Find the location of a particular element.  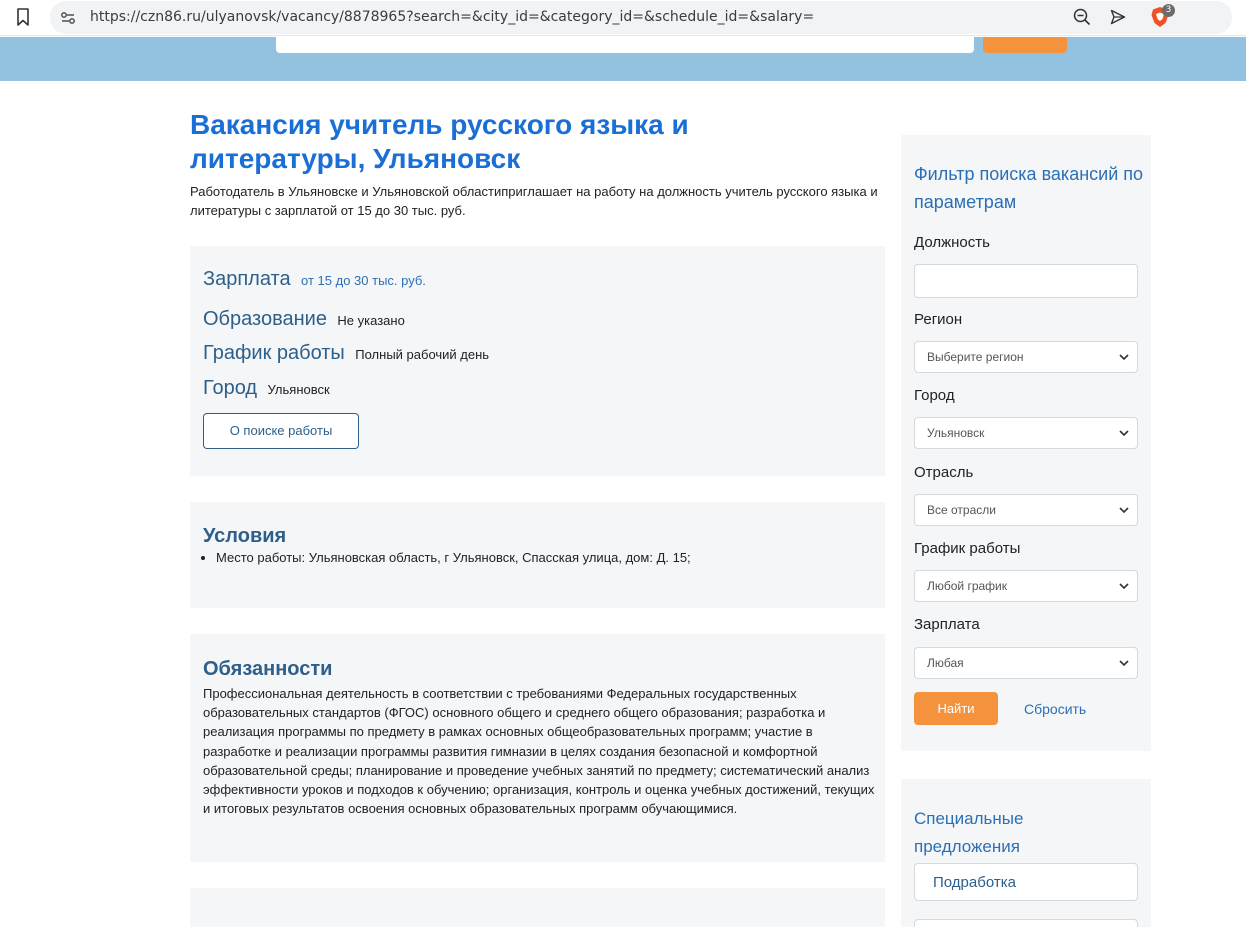

next-panel is located at coordinates (537, 907).